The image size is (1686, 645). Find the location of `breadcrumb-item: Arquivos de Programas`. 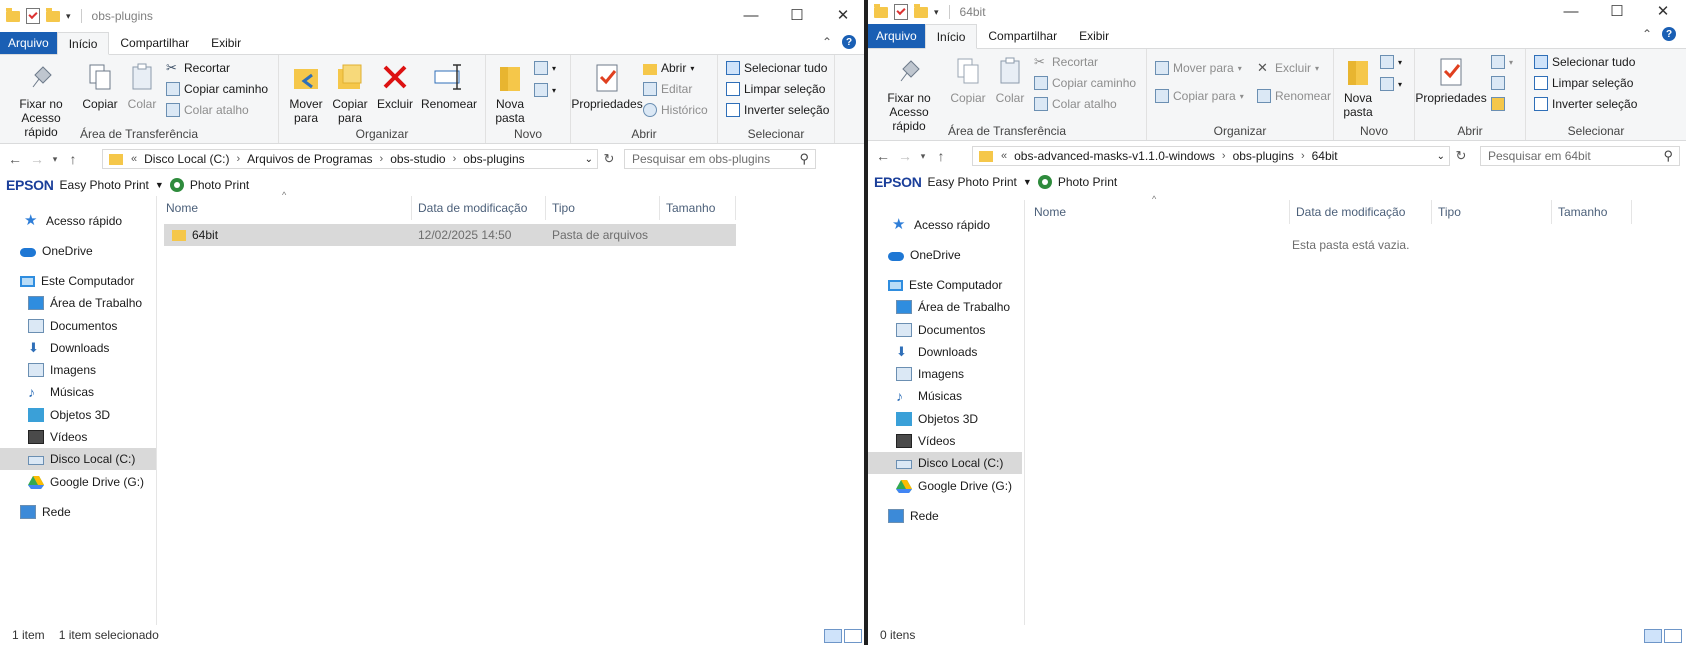

breadcrumb-item: Arquivos de Programas is located at coordinates (309, 159).